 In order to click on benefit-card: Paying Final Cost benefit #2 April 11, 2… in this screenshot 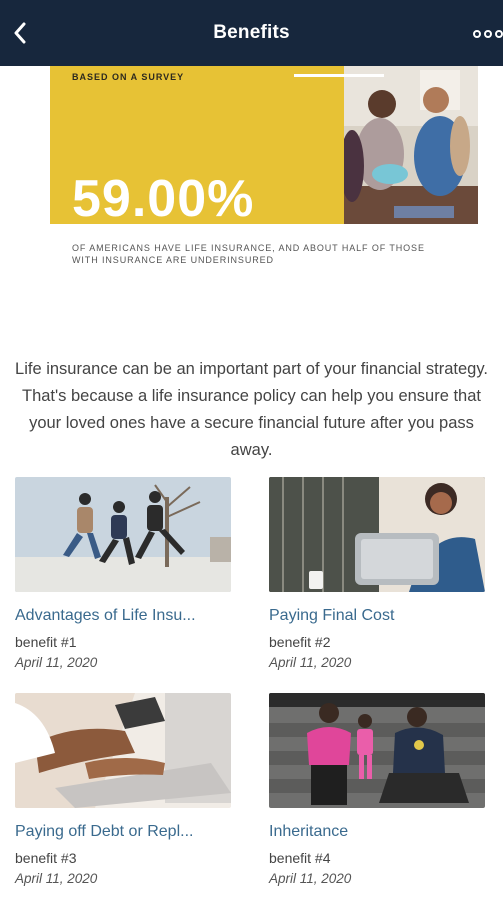, I will do `click(377, 574)`.